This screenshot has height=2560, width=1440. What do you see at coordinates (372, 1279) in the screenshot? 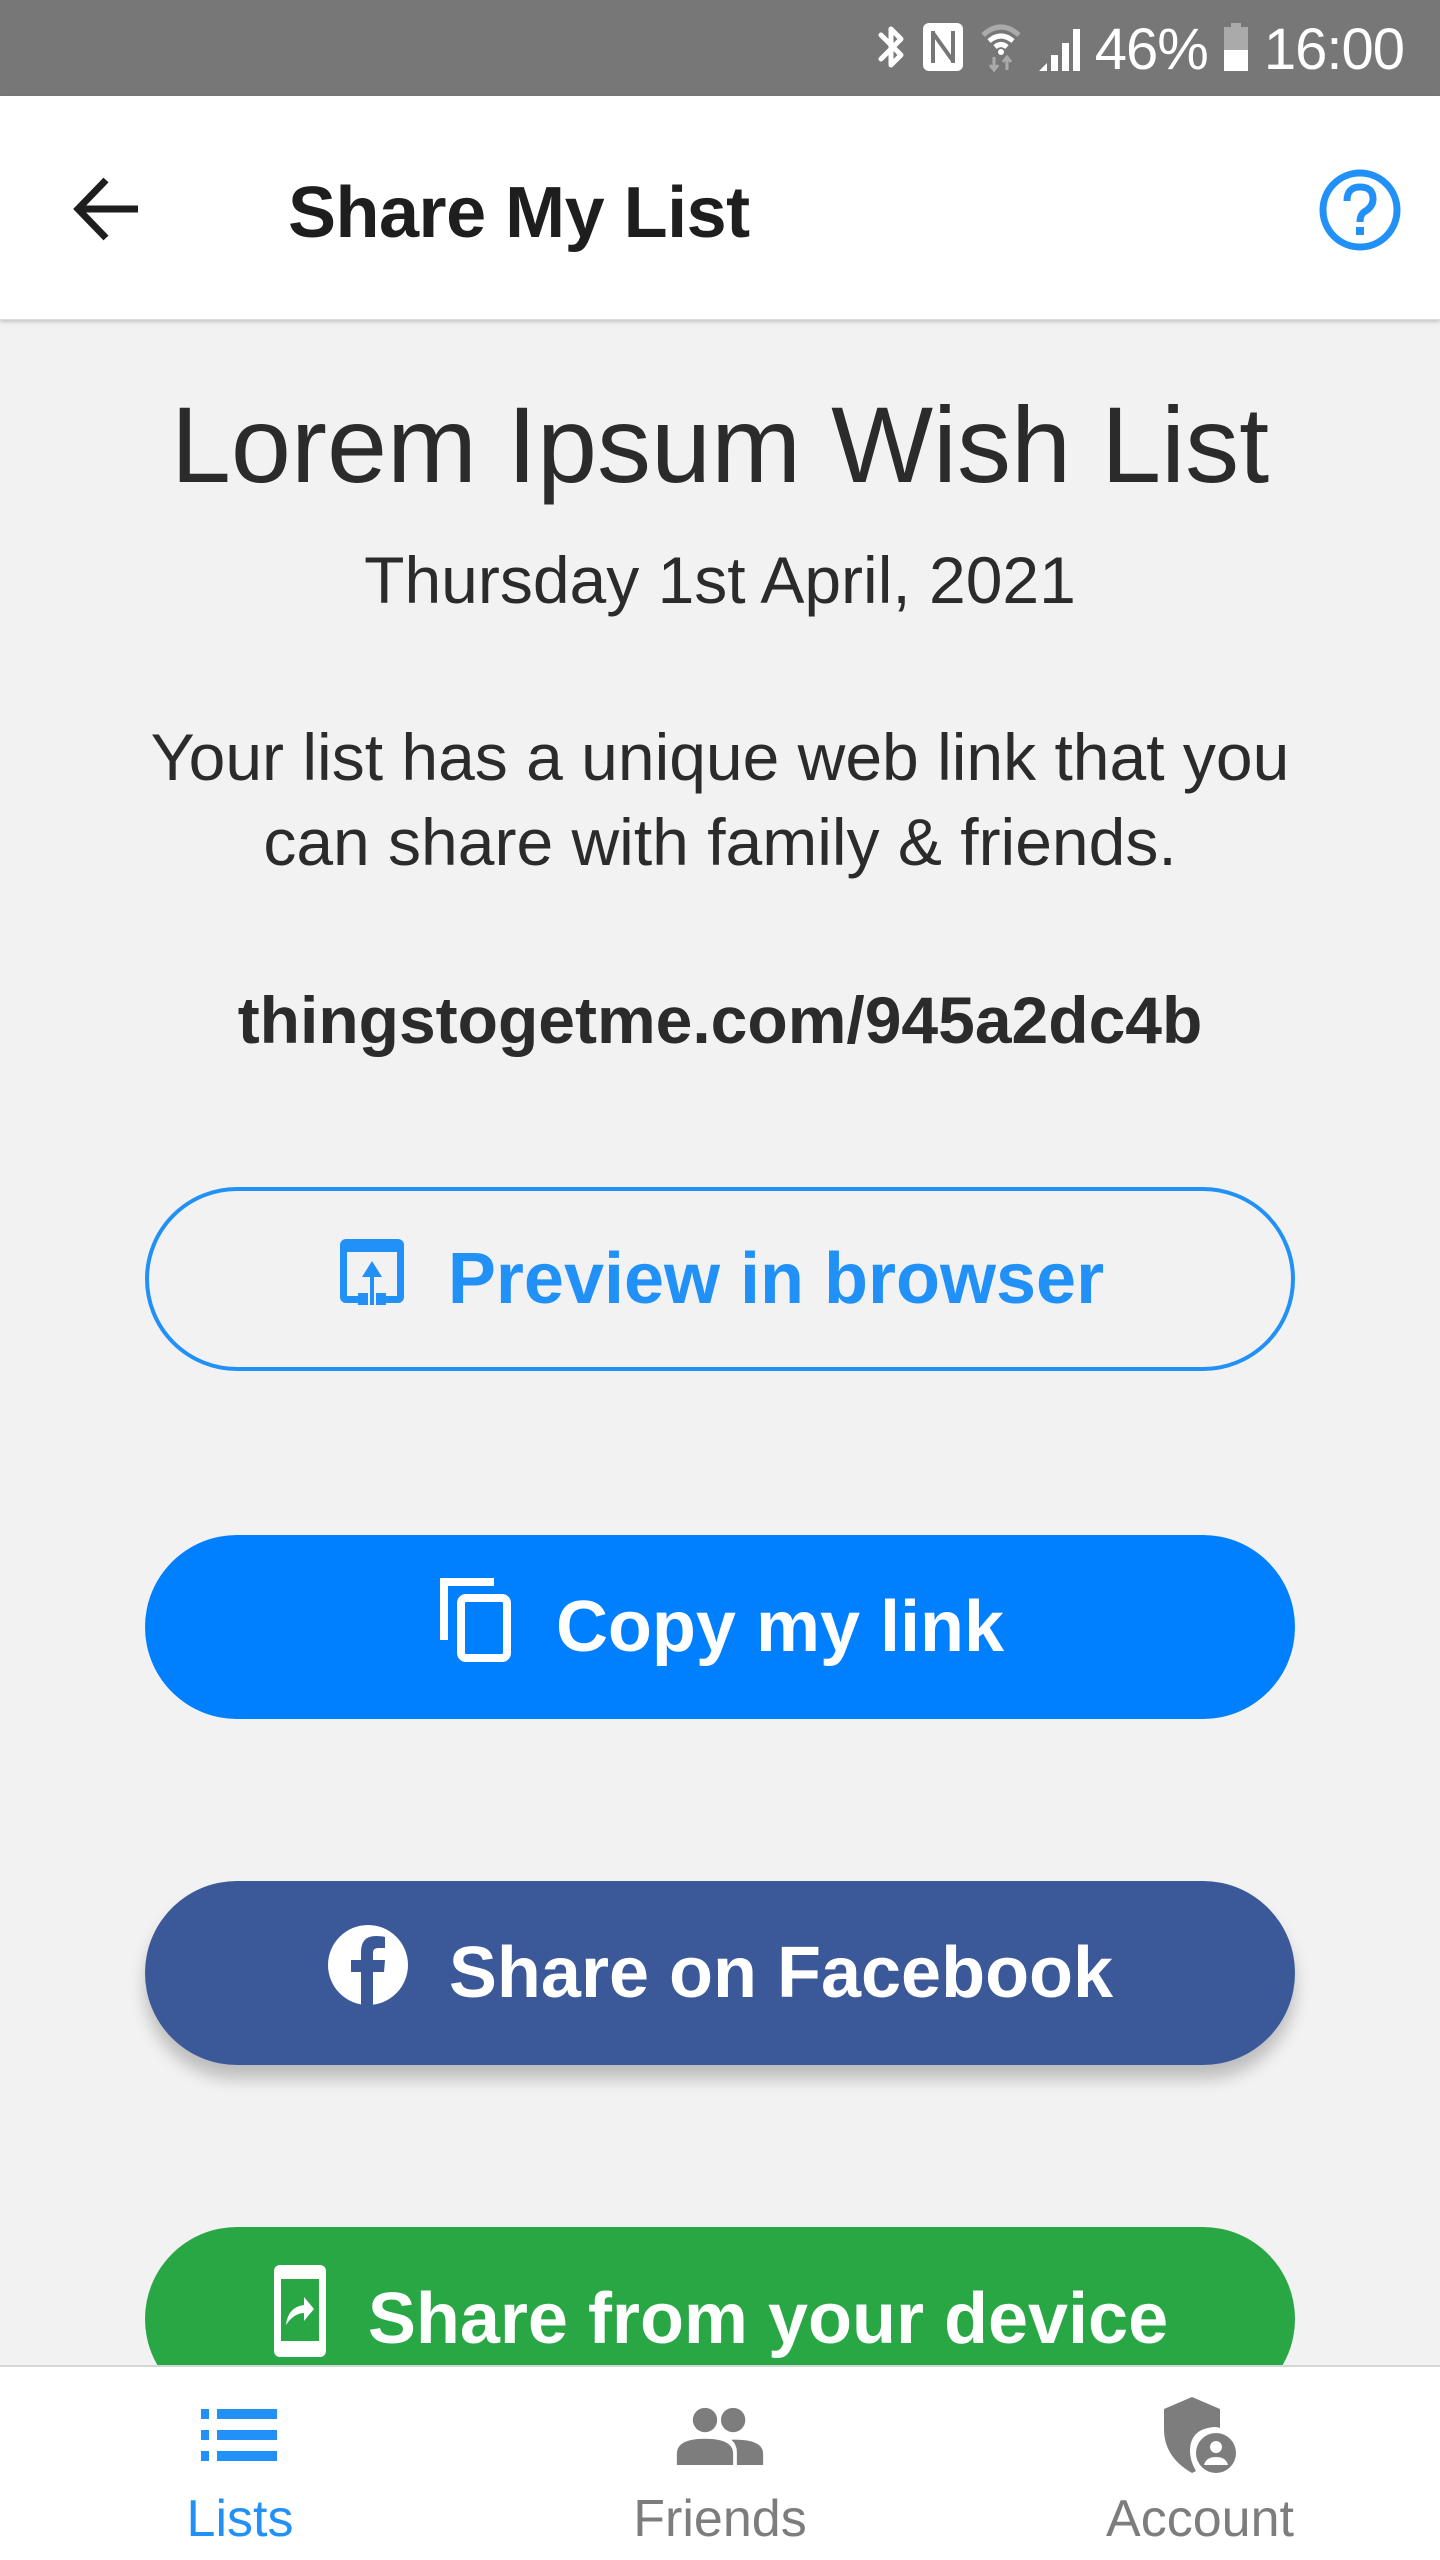
I see `open-in-browser-icon` at bounding box center [372, 1279].